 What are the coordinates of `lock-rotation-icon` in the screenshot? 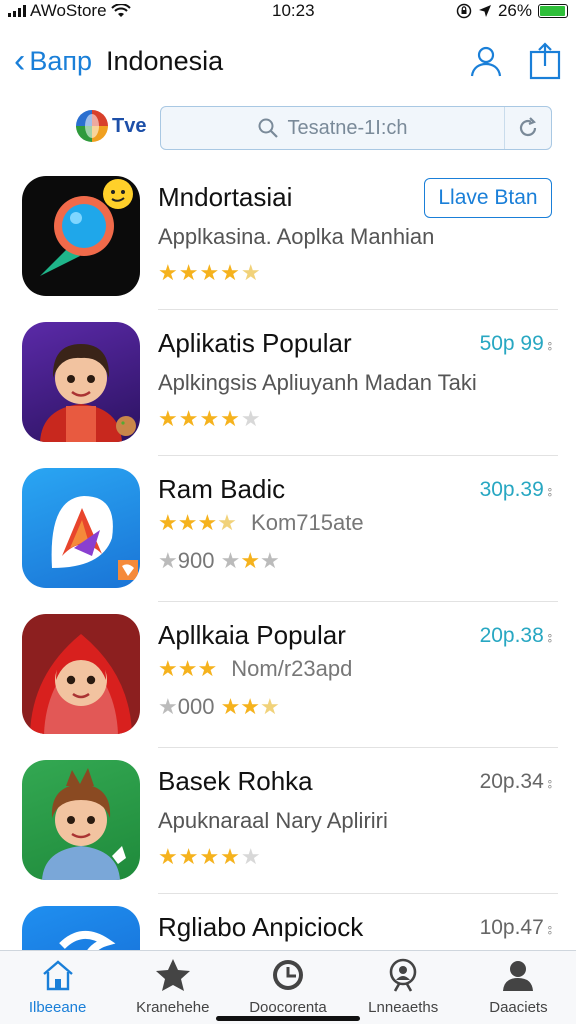 It's located at (464, 11).